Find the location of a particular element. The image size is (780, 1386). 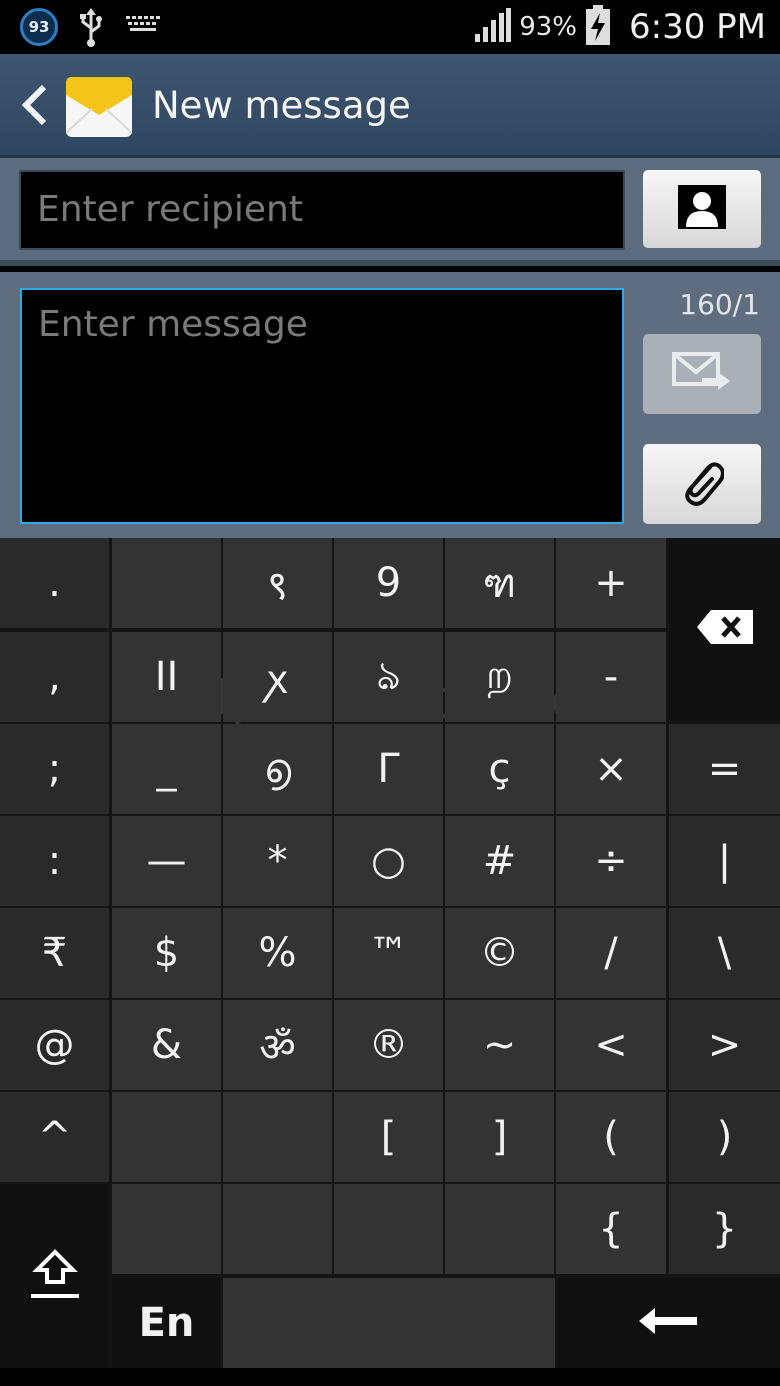

enter-button is located at coordinates (669, 1323).